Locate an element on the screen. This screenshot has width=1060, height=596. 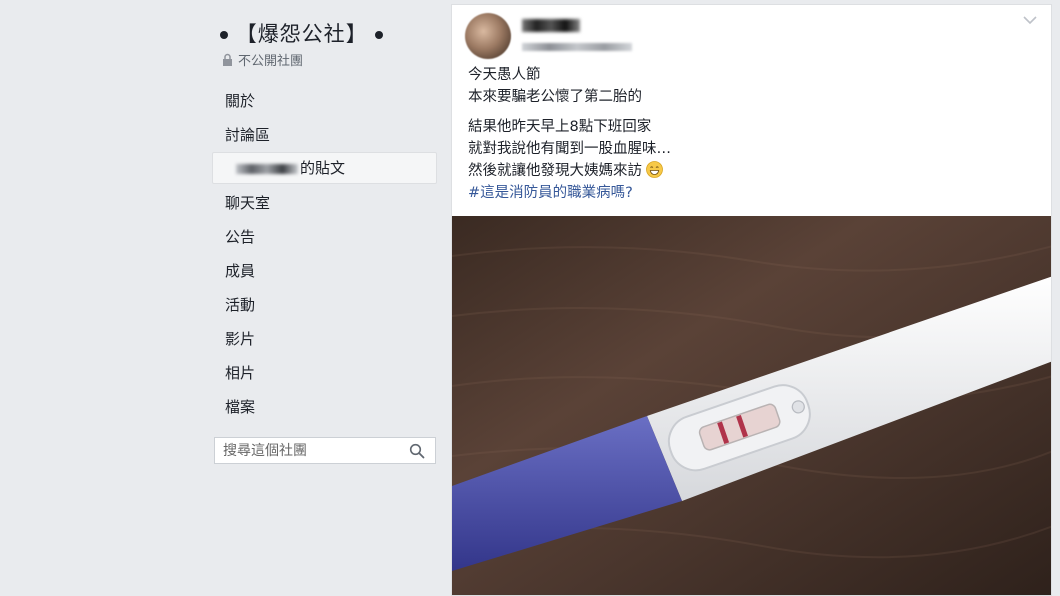
nav-item-about: 關於 is located at coordinates (324, 101).